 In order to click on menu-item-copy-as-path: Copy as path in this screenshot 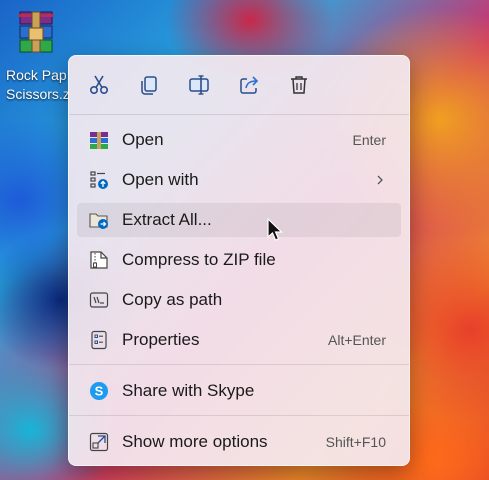, I will do `click(239, 300)`.